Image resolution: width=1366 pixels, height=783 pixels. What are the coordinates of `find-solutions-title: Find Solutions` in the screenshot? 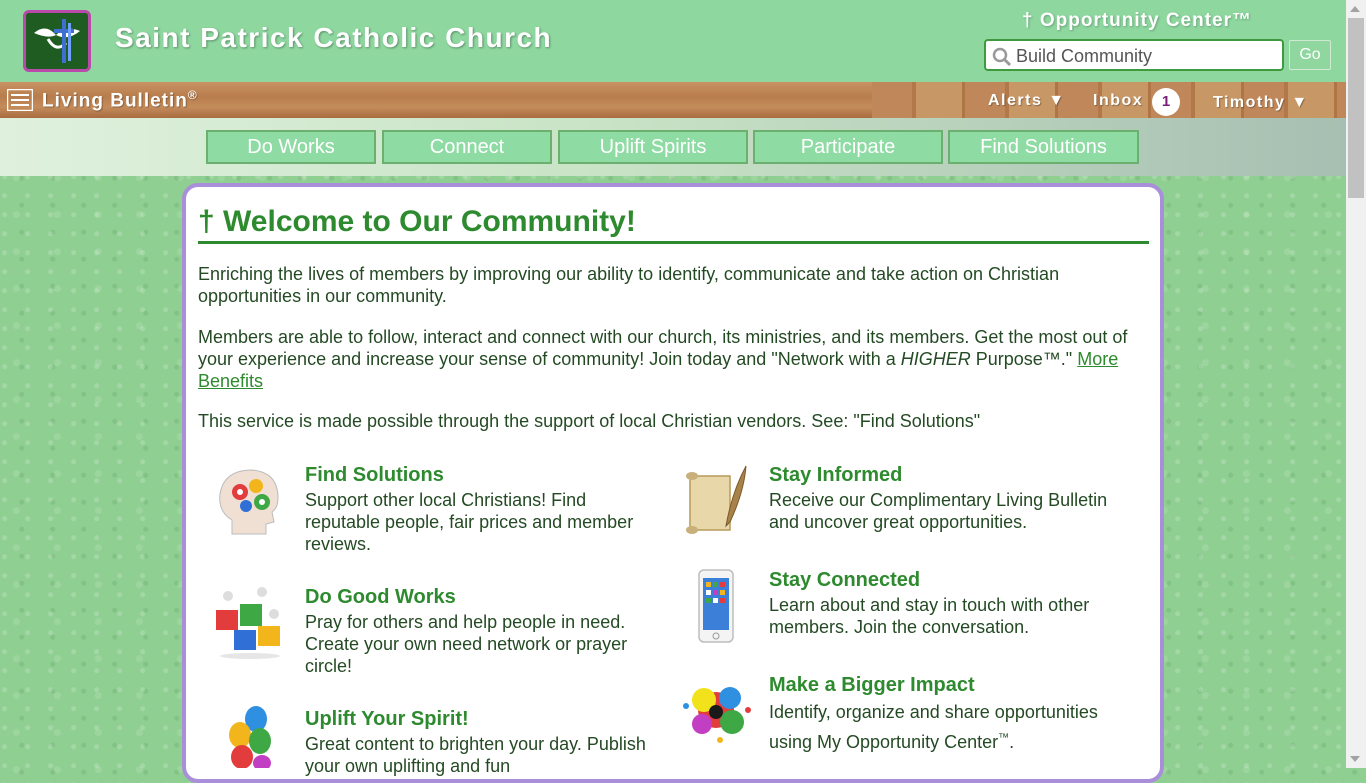 It's located at (374, 475).